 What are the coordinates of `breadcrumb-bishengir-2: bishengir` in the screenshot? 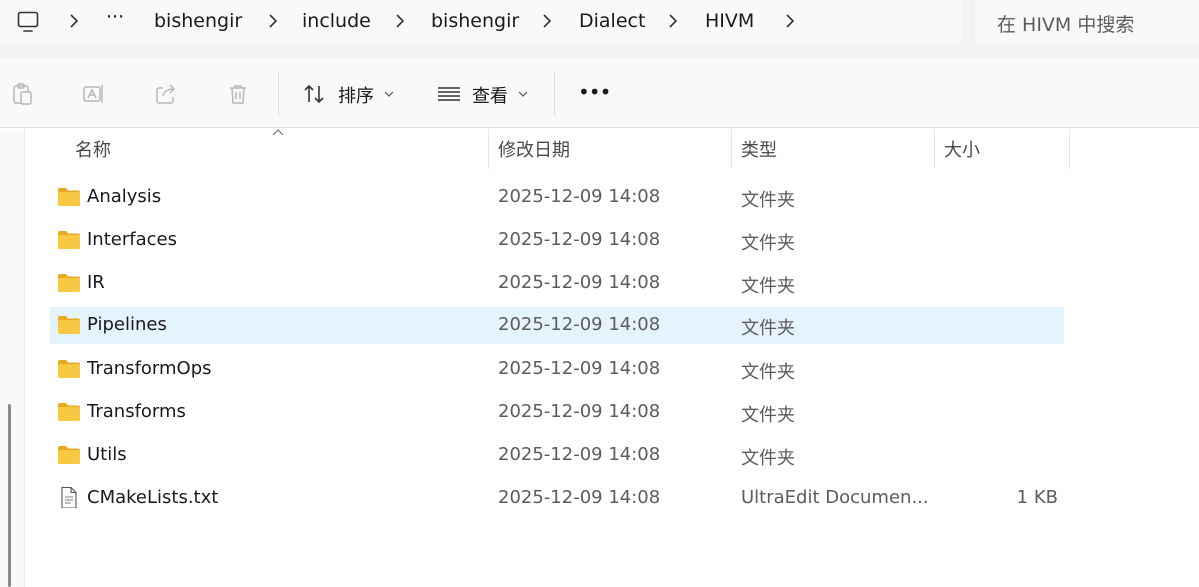 It's located at (475, 21).